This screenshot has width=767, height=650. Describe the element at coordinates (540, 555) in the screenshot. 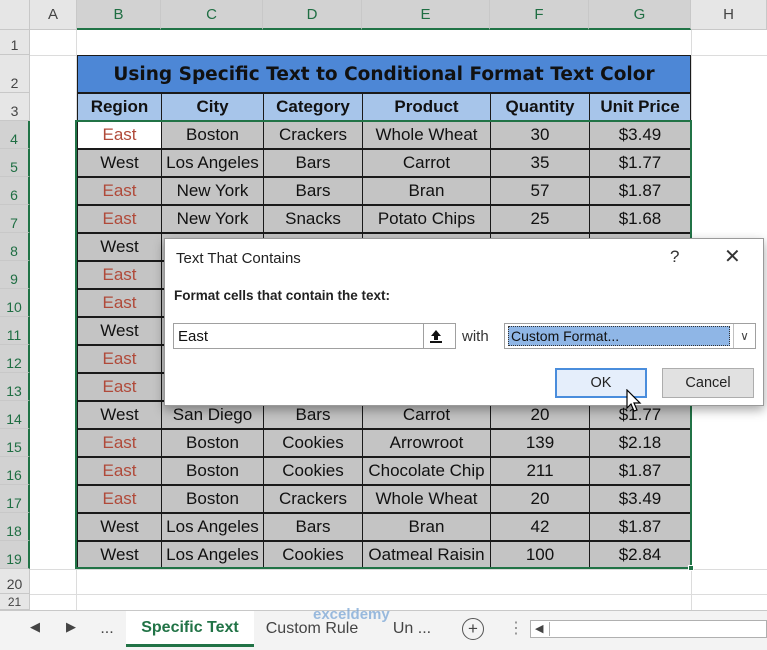

I see `cell-quantity: 100` at that location.